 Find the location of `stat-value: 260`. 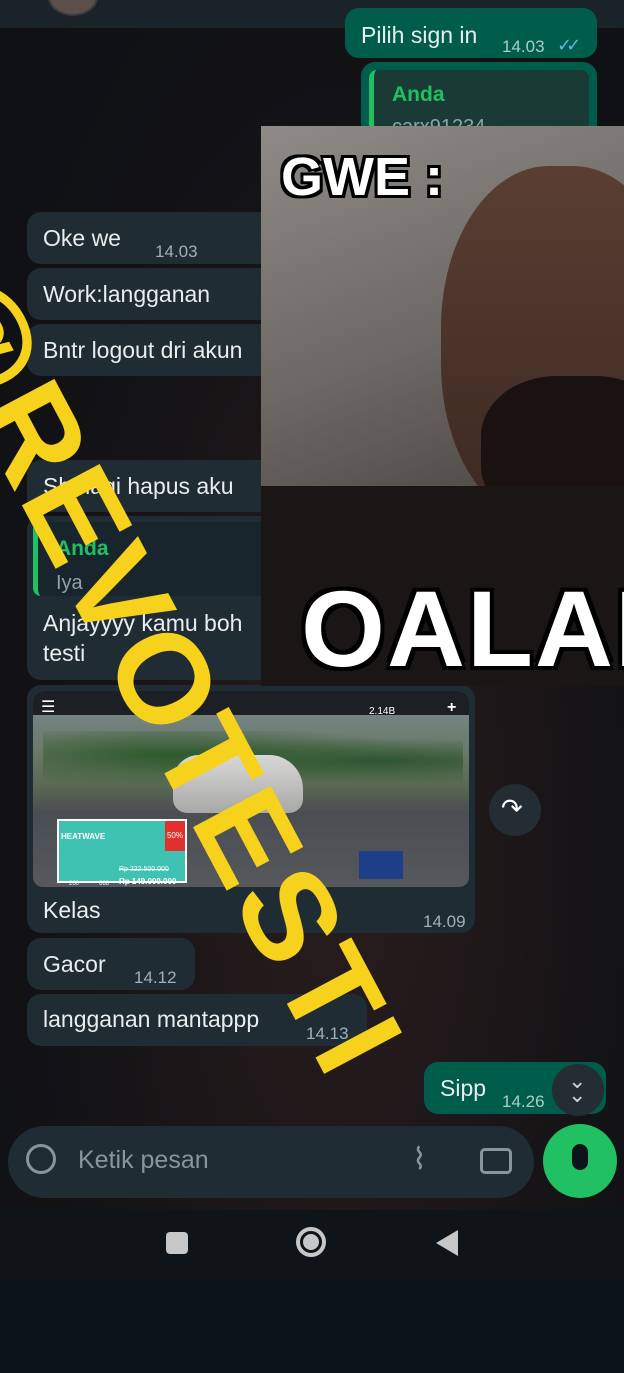

stat-value: 260 is located at coordinates (74, 884).